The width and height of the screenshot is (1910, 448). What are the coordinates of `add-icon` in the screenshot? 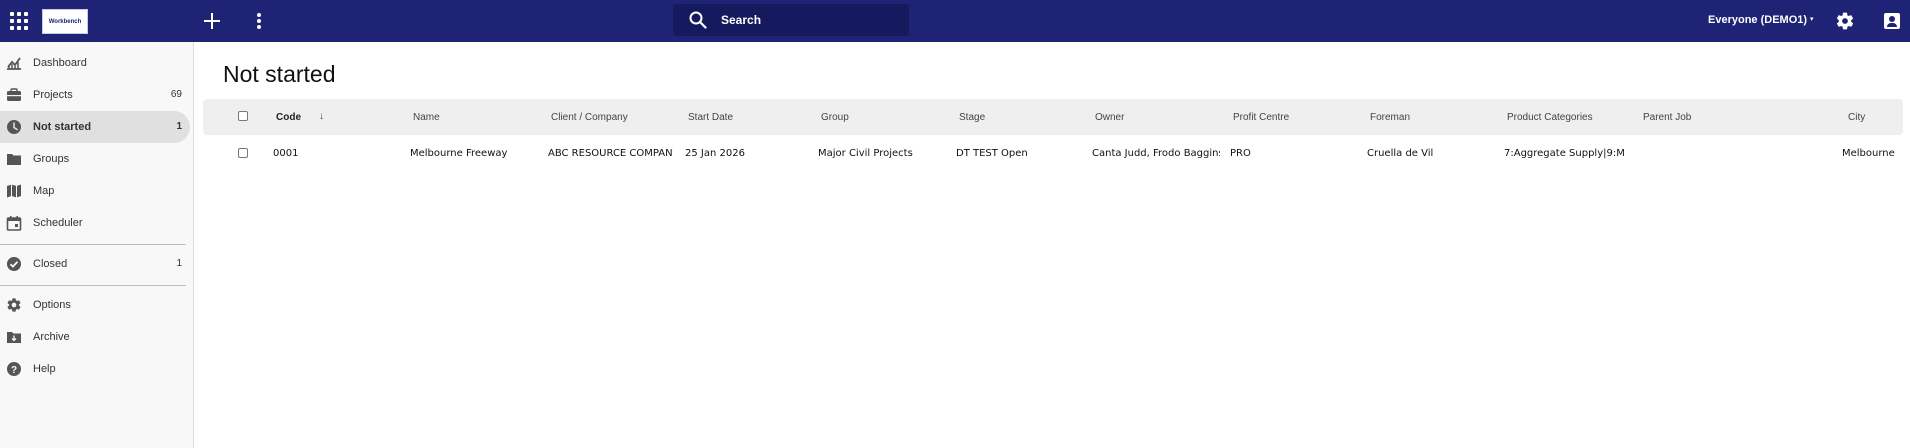 It's located at (212, 21).